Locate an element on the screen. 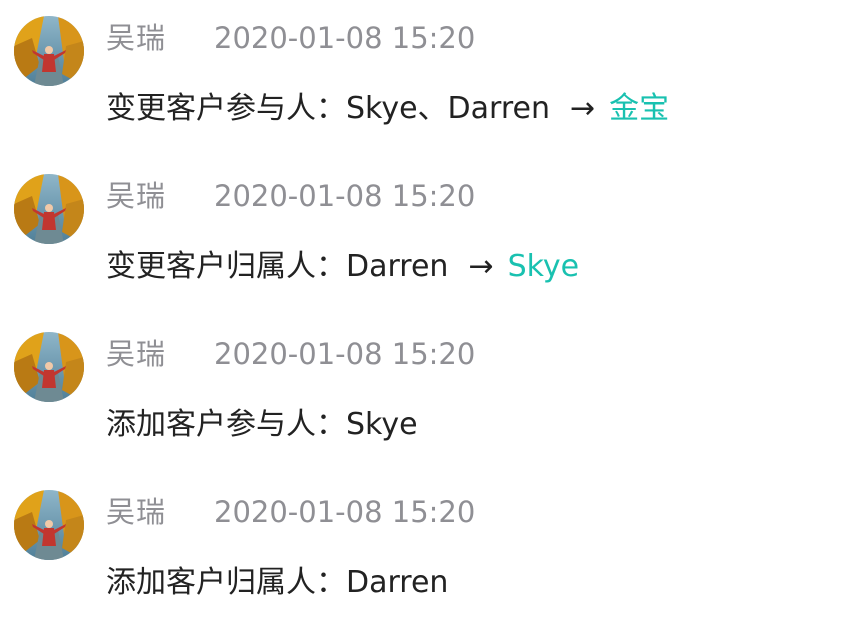  change-message: 添加客户归属人：Darren is located at coordinates (277, 583).